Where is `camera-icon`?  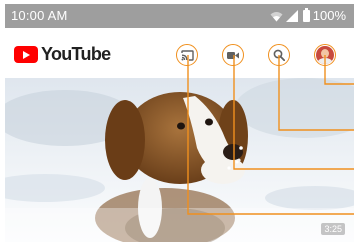
camera-icon is located at coordinates (233, 55).